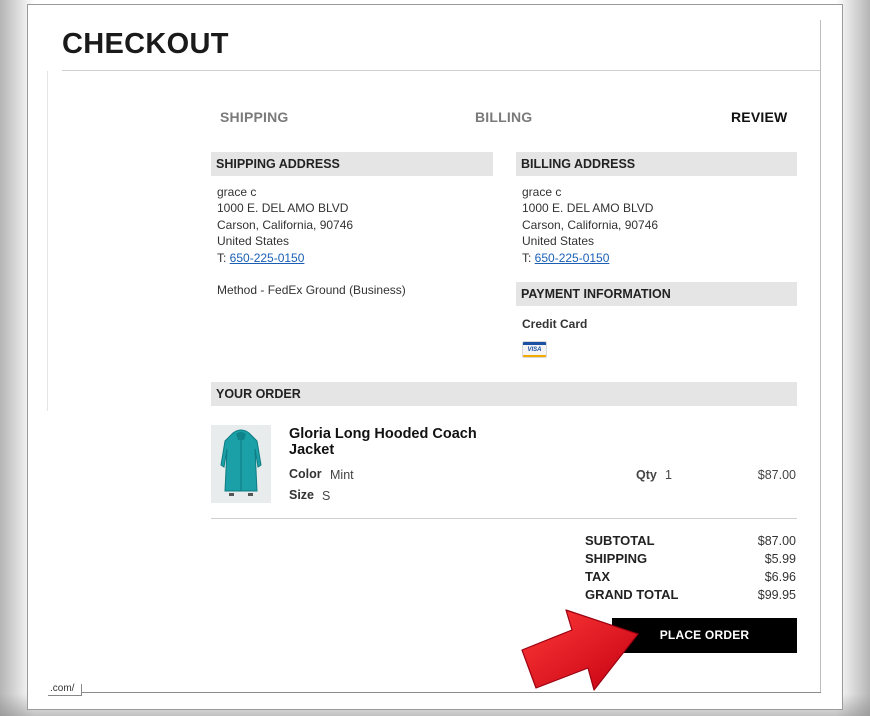 This screenshot has width=870, height=716. Describe the element at coordinates (389, 442) in the screenshot. I see `product-name: Gloria Long Hooded Coach Jacket` at that location.